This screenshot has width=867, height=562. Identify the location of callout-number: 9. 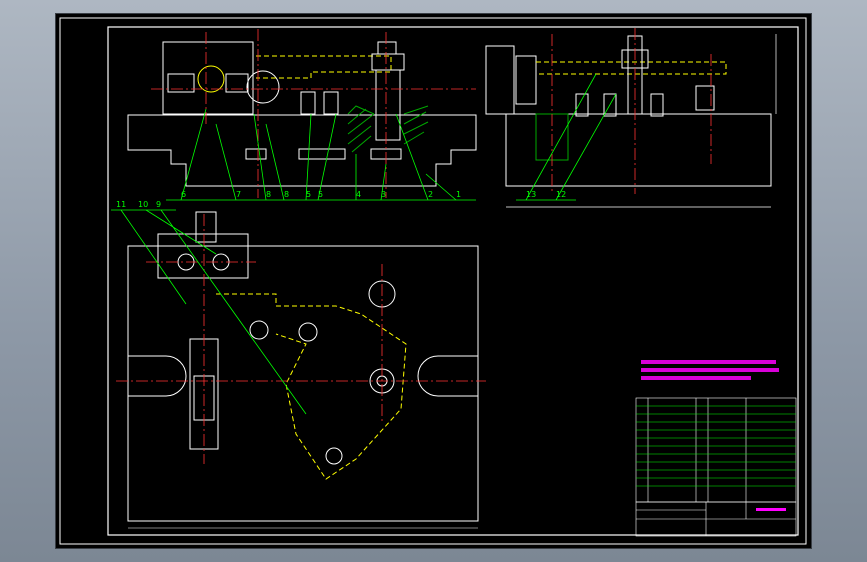
(158, 204).